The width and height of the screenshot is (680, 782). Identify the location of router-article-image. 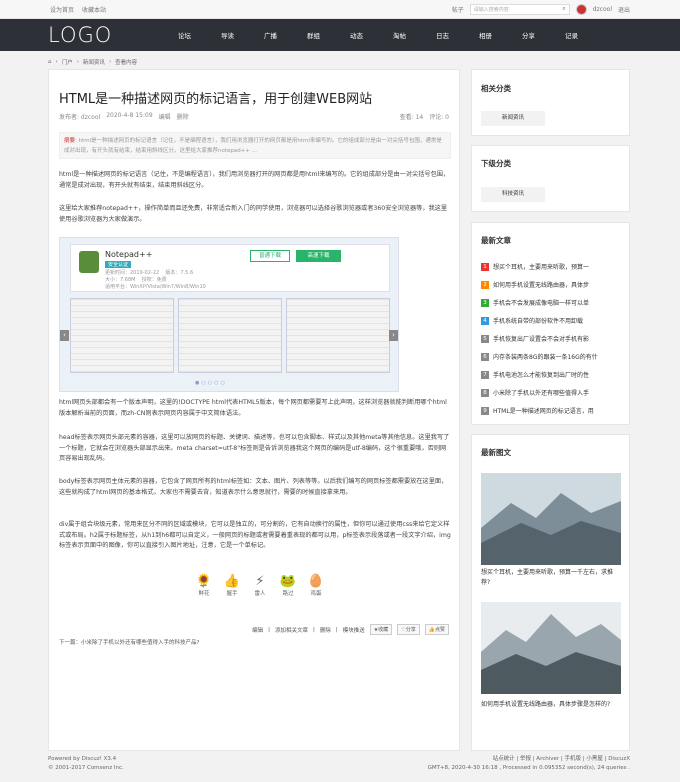
(551, 648).